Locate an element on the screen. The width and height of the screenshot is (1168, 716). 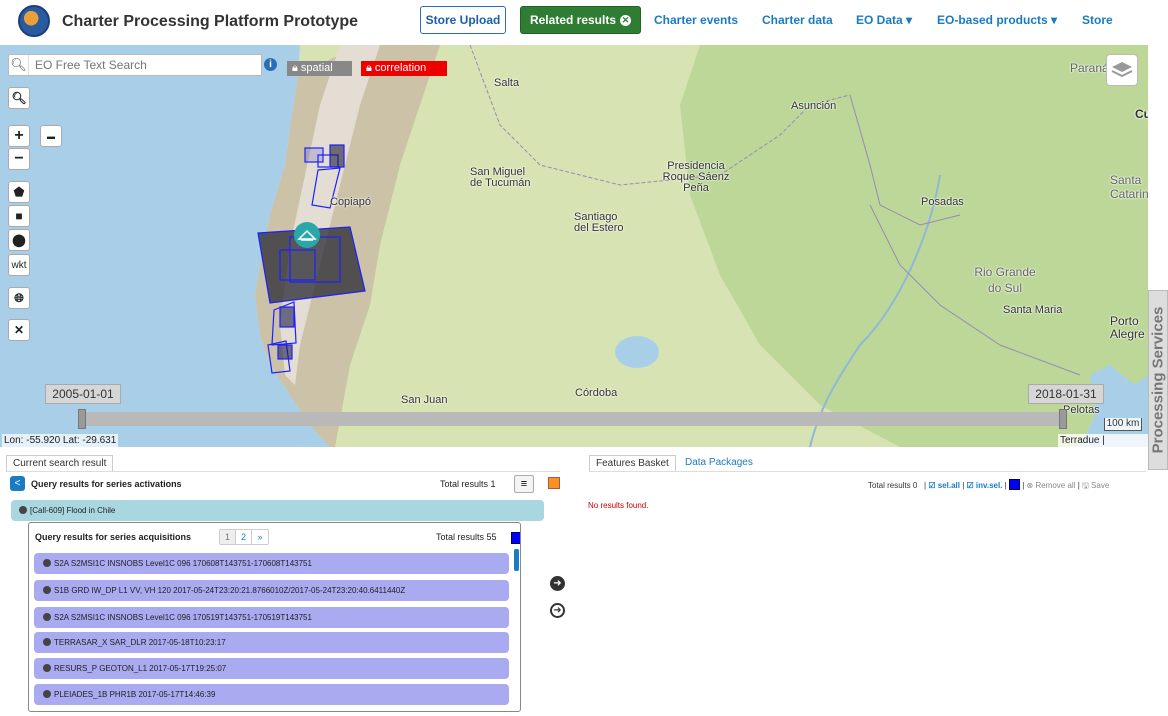
correlation-toggle: 🔒︎ correlation is located at coordinates (404, 68).